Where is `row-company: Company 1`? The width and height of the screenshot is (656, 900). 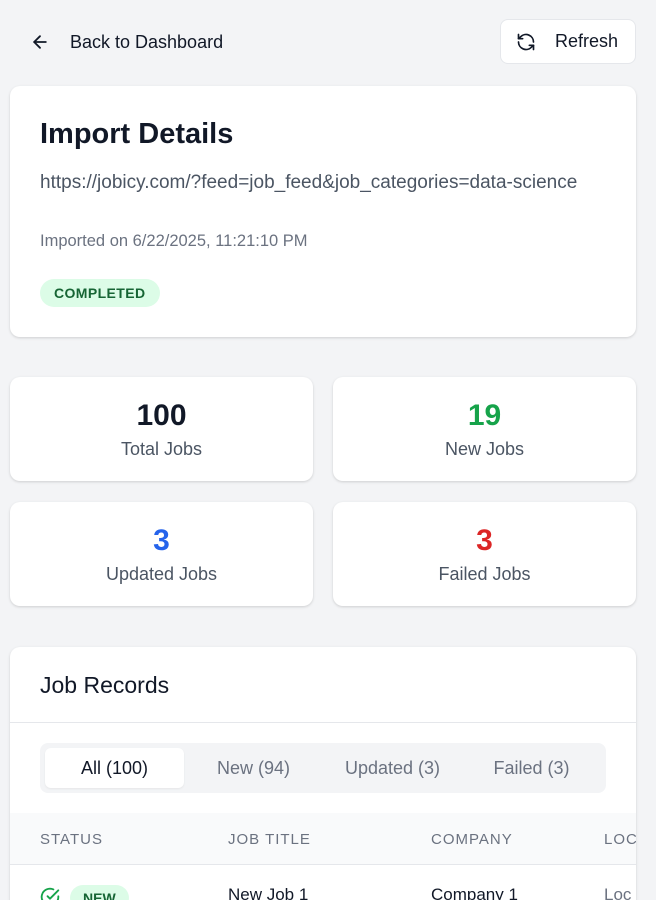
row-company: Company 1 is located at coordinates (474, 892).